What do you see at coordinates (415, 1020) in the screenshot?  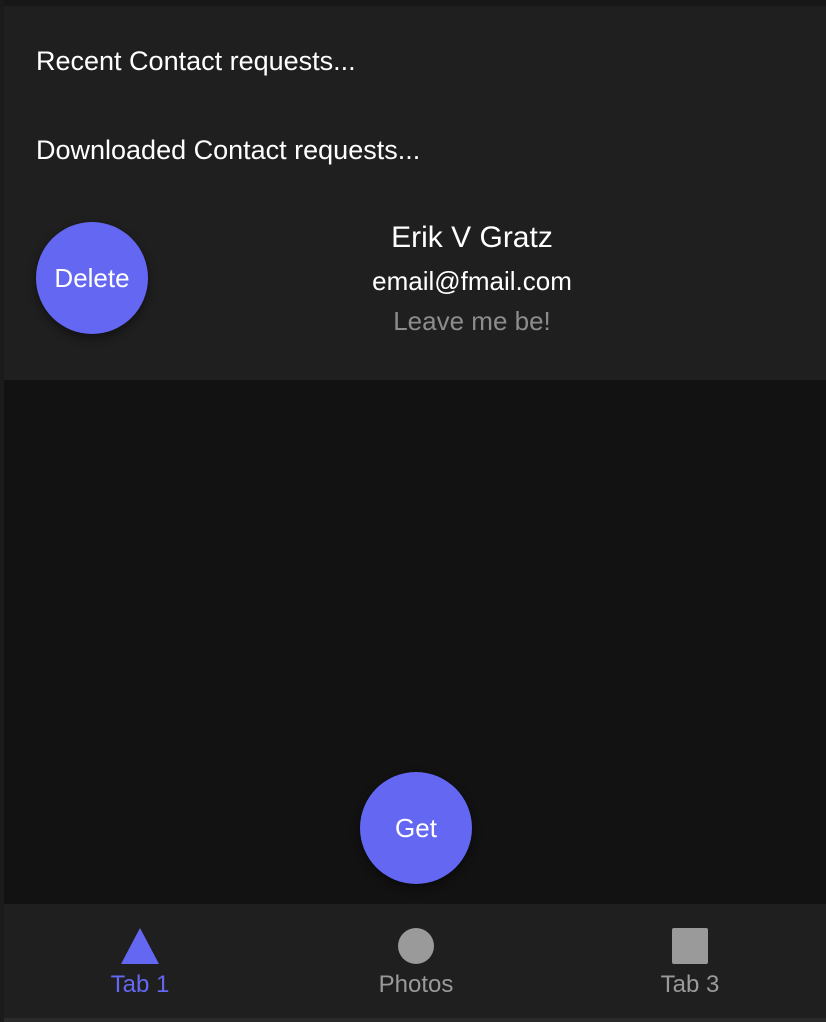 I see `bottom-edge` at bounding box center [415, 1020].